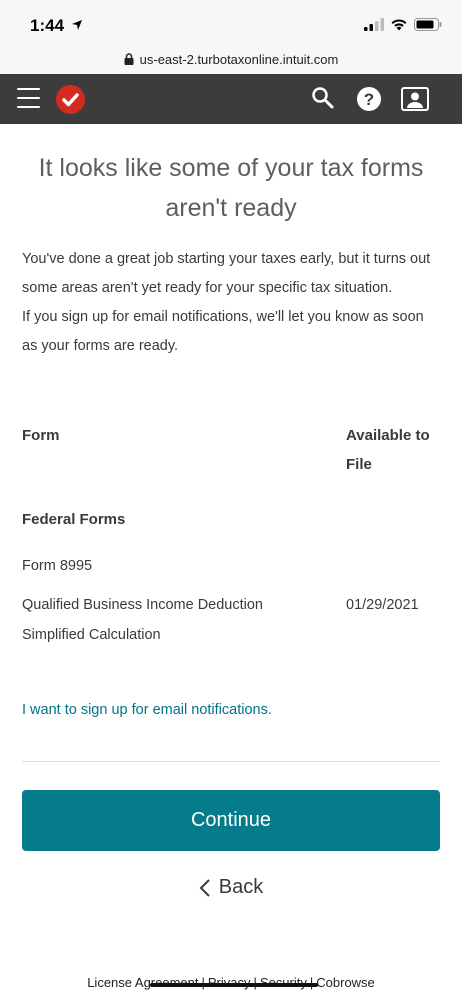  What do you see at coordinates (345, 982) in the screenshot?
I see `footer-link-cobrowse: Cobrowse` at bounding box center [345, 982].